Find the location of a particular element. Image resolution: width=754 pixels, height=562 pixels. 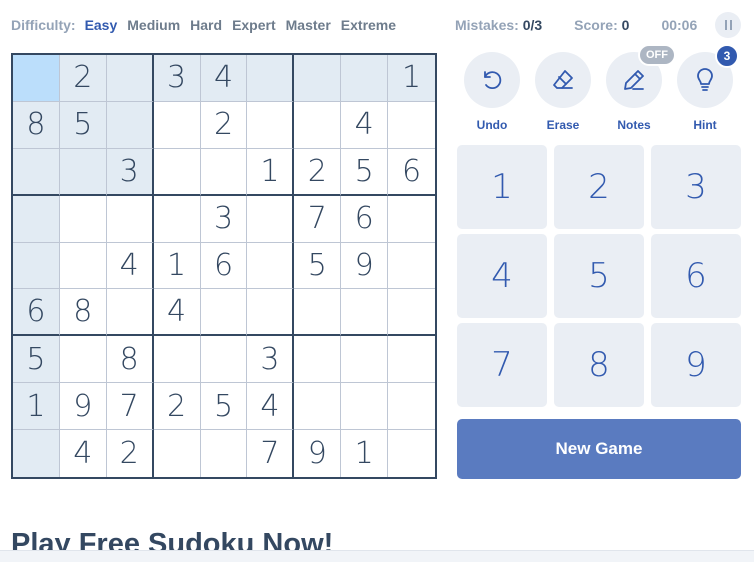

numpad-key: 5 is located at coordinates (599, 276).